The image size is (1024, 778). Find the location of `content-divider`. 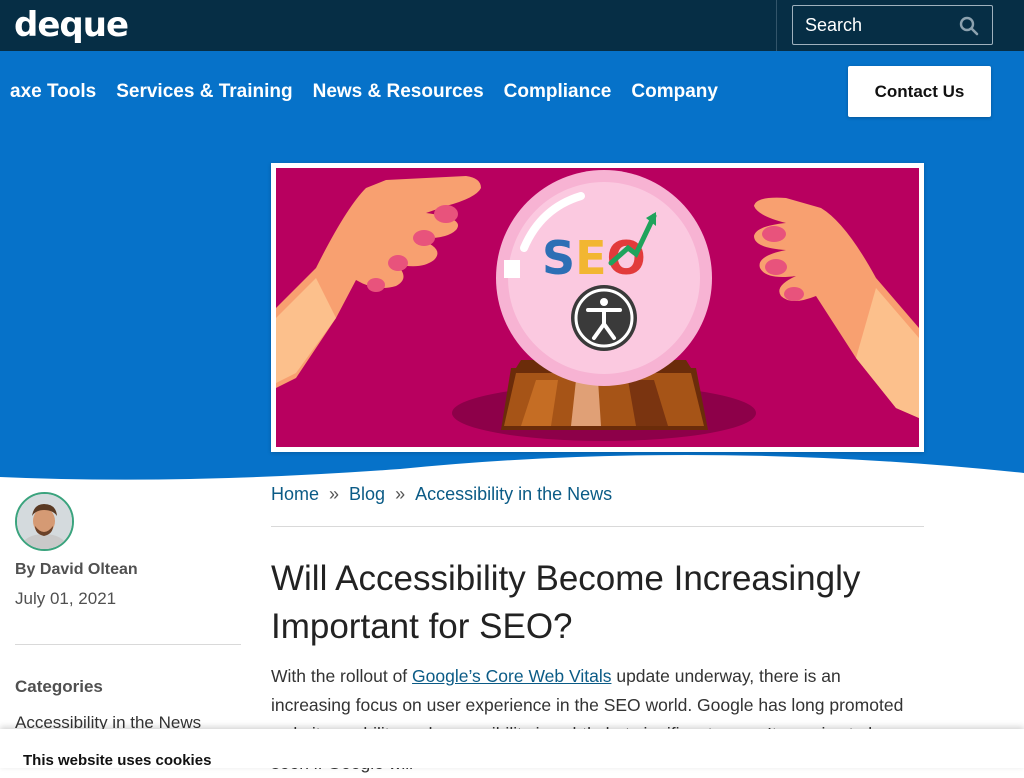

content-divider is located at coordinates (597, 526).